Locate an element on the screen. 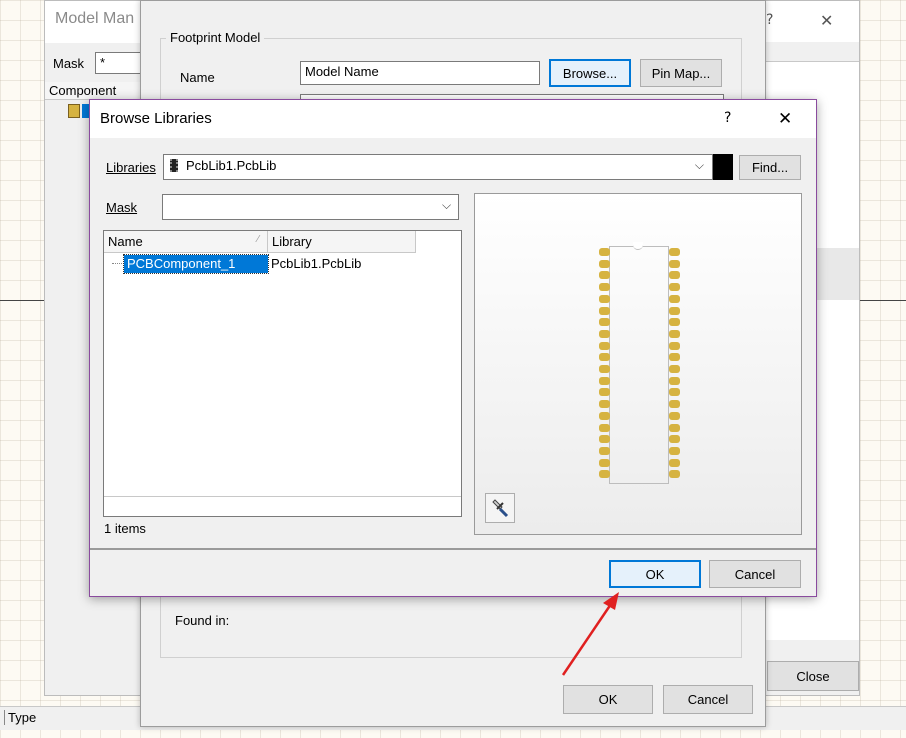 This screenshot has width=906, height=738. mask-input: * is located at coordinates (119, 63).